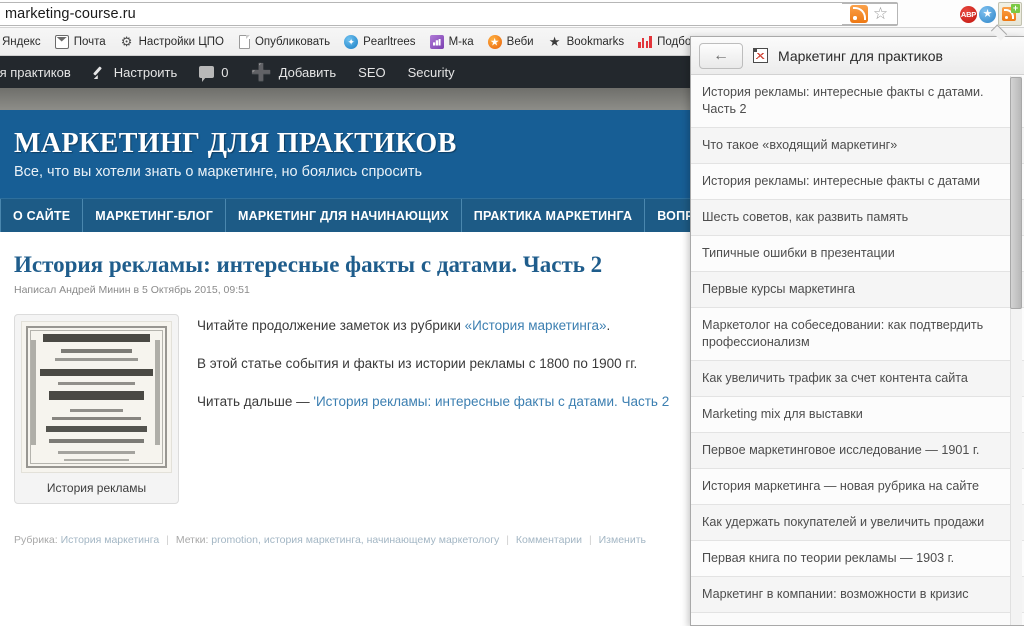  Describe the element at coordinates (721, 55) in the screenshot. I see `back-button: ←` at that location.